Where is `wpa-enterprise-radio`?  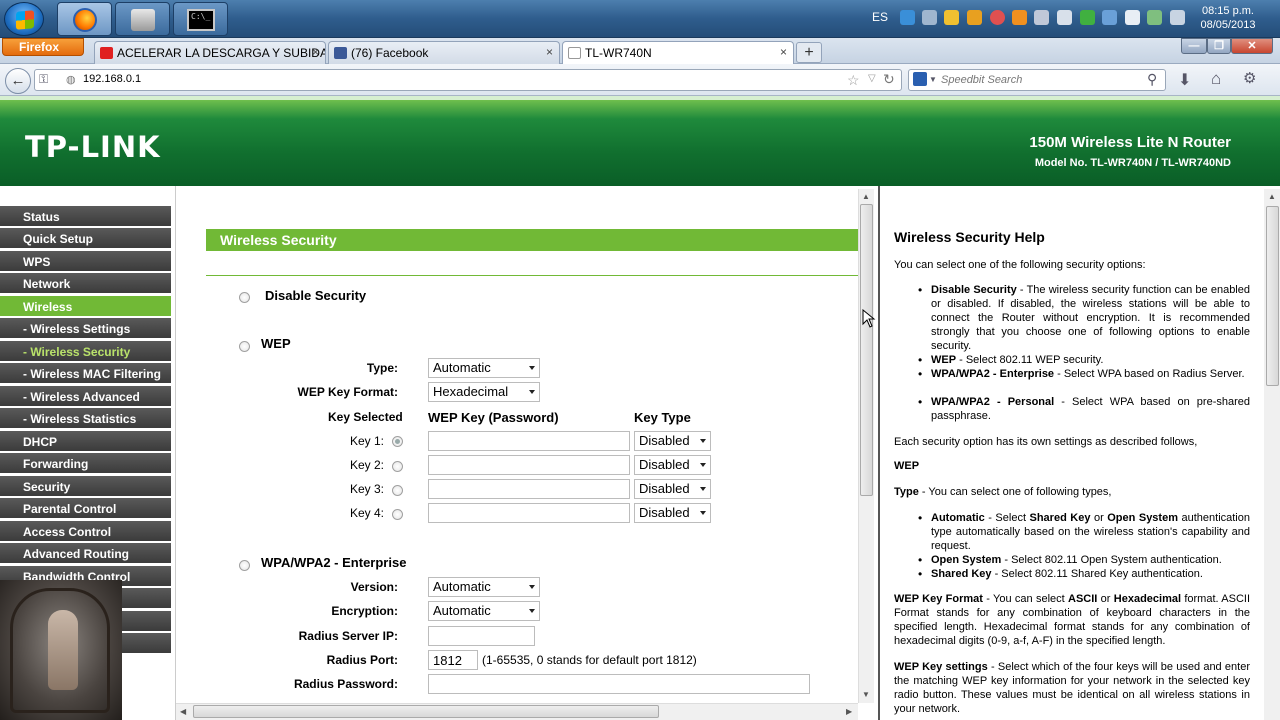 wpa-enterprise-radio is located at coordinates (244, 565).